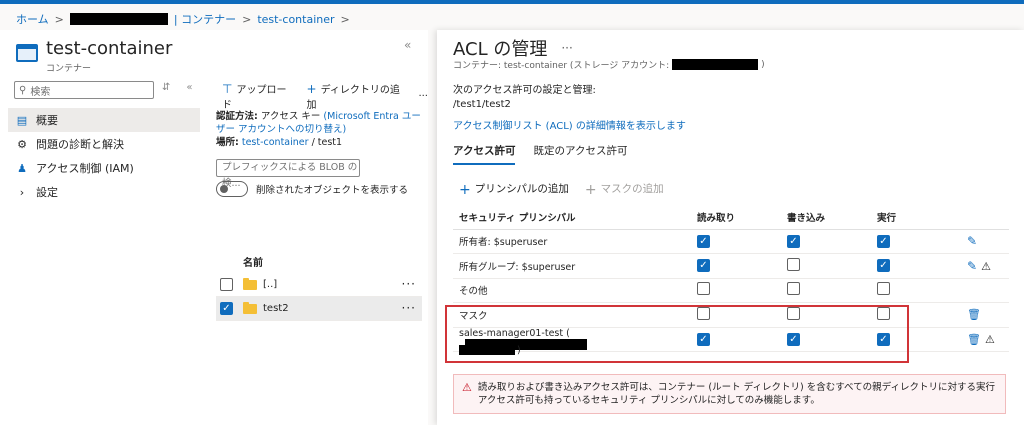 This screenshot has width=1024, height=425. What do you see at coordinates (32, 19) in the screenshot?
I see `breadcrumb-home: ホーム` at bounding box center [32, 19].